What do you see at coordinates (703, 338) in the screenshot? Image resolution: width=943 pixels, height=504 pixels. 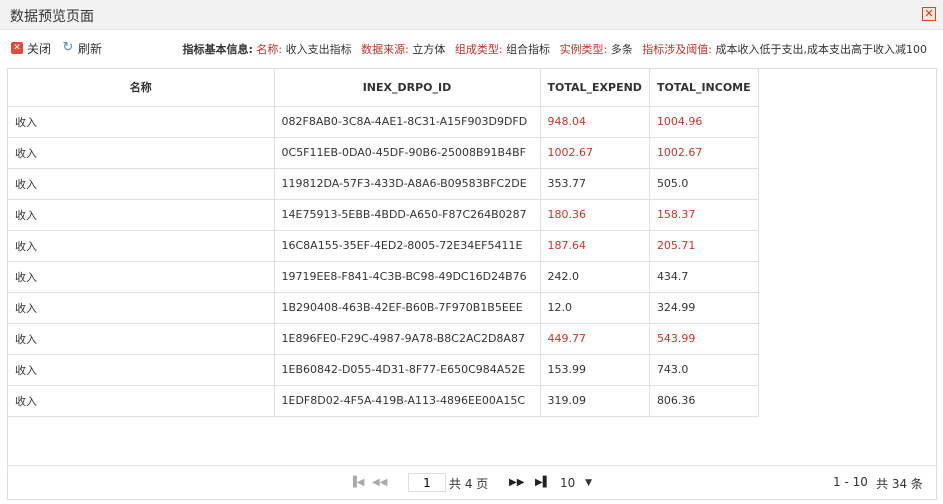 I see `cell-income: 543.99` at bounding box center [703, 338].